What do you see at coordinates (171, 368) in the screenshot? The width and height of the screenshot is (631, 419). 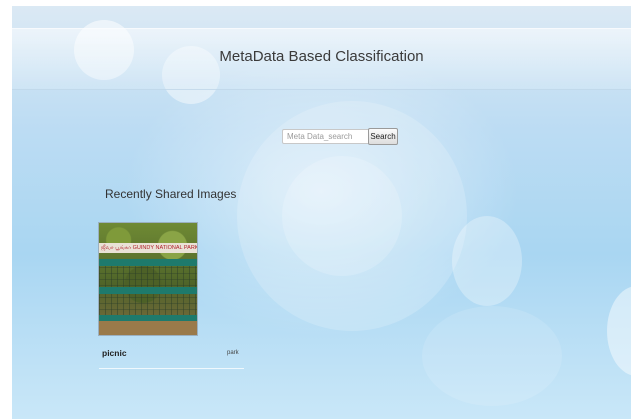 I see `divider` at bounding box center [171, 368].